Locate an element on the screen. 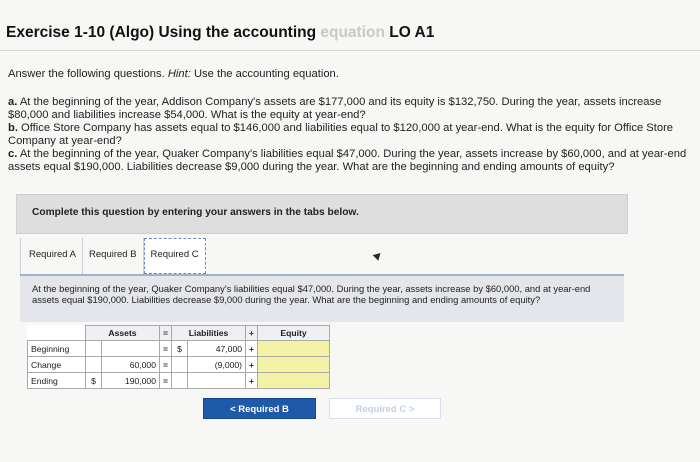 This screenshot has width=700, height=462. row-label: Change is located at coordinates (56, 364).